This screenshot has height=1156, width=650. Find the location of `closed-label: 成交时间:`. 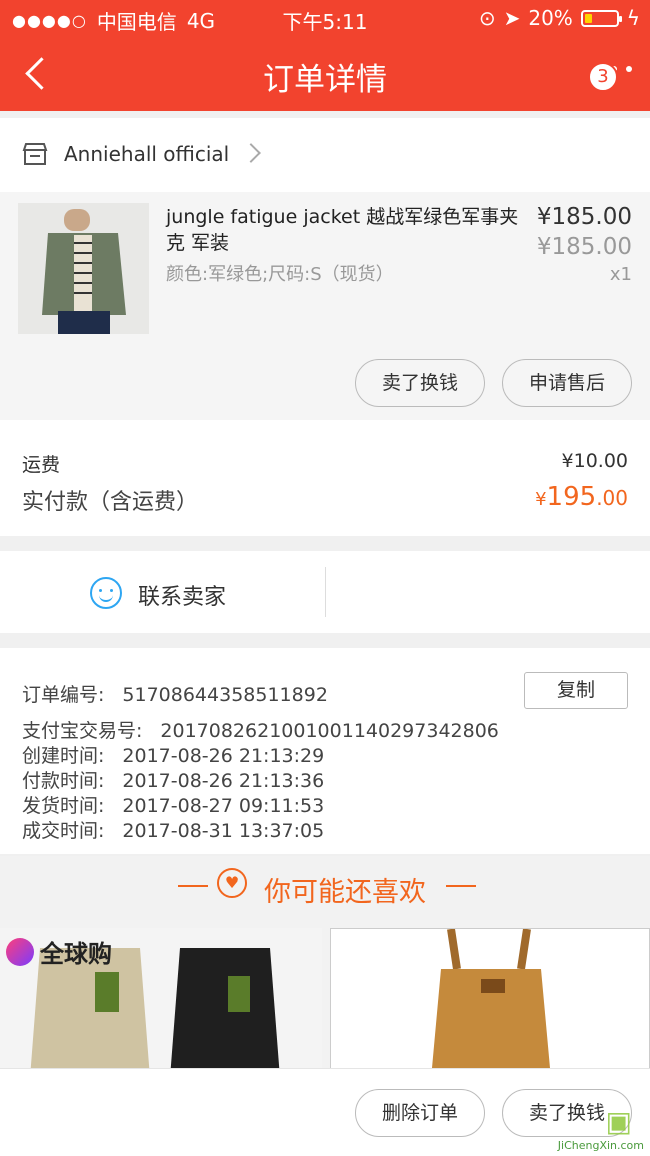

closed-label: 成交时间: is located at coordinates (63, 831).